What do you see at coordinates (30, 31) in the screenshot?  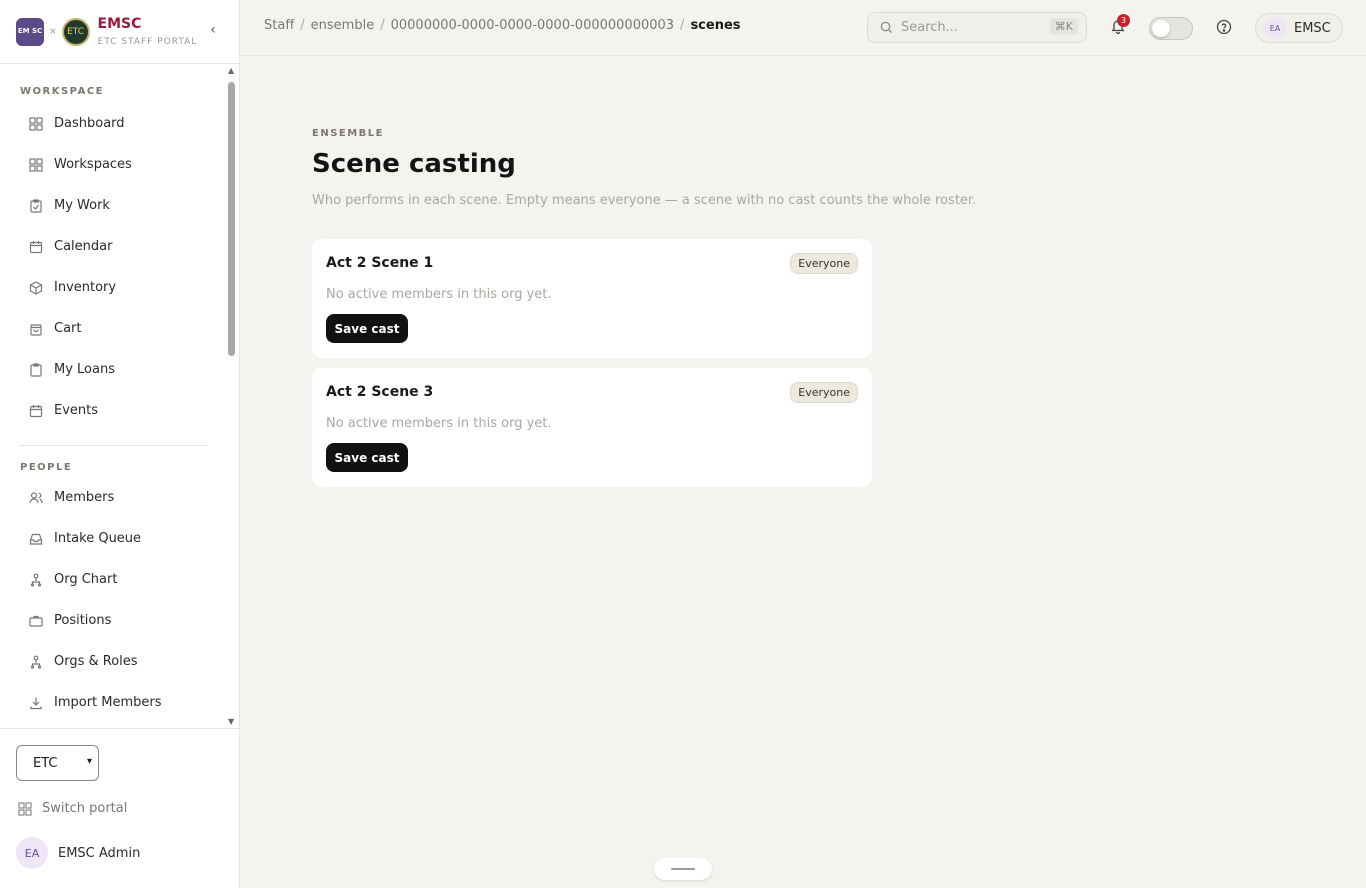 I see `emsc-logo: EM SC` at bounding box center [30, 31].